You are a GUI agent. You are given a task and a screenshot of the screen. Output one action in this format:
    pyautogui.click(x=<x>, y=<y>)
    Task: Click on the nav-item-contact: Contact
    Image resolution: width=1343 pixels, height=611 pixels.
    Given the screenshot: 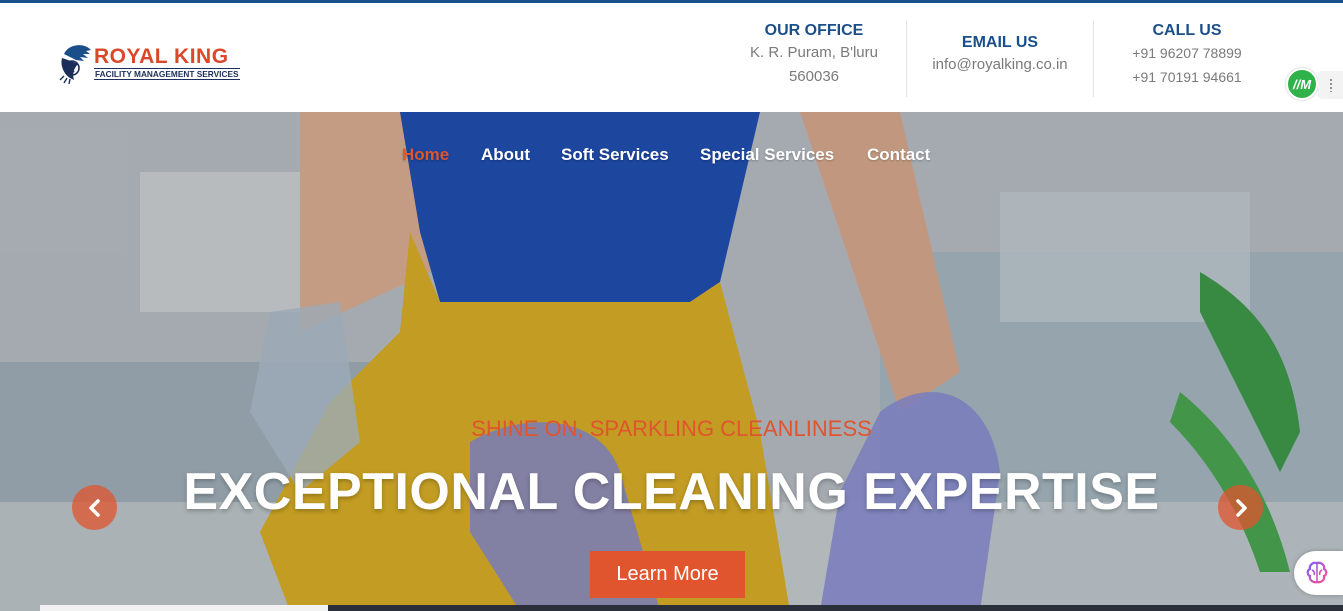 What is the action you would take?
    pyautogui.click(x=898, y=155)
    